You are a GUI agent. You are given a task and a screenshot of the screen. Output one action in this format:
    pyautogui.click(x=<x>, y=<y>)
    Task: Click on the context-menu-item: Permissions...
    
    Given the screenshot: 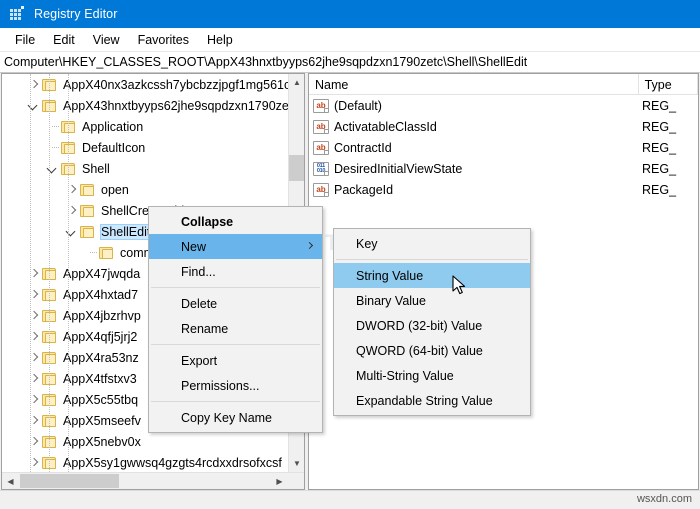 What is the action you would take?
    pyautogui.click(x=235, y=385)
    